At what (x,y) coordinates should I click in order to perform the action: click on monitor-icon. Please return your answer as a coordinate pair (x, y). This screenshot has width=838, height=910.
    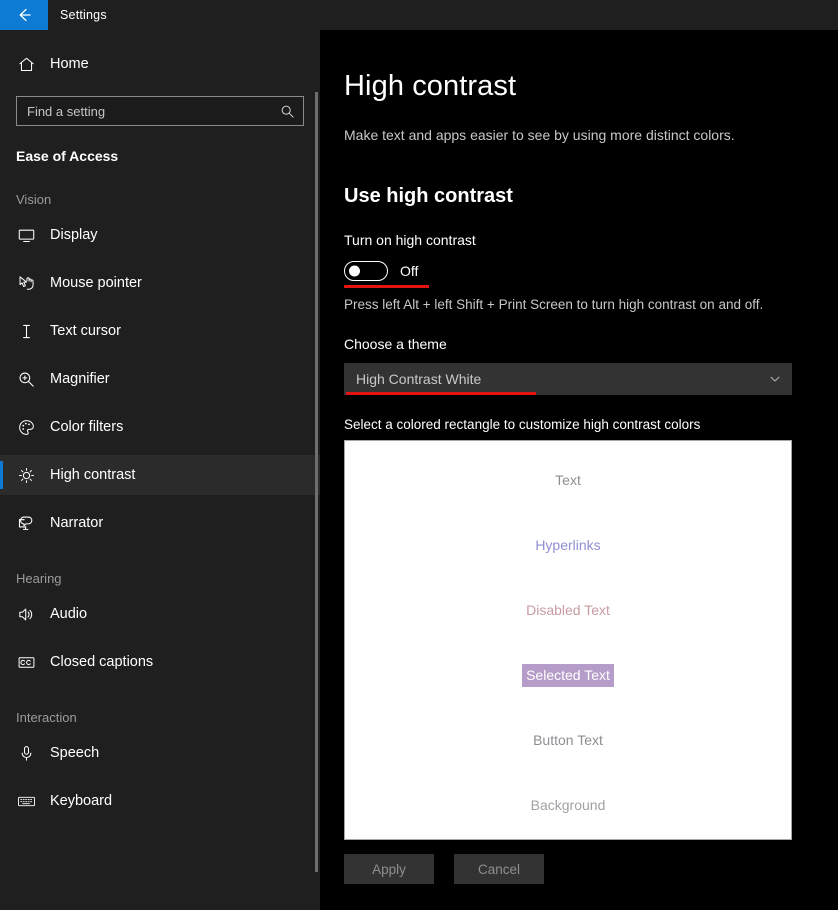
    Looking at the image, I should click on (26, 235).